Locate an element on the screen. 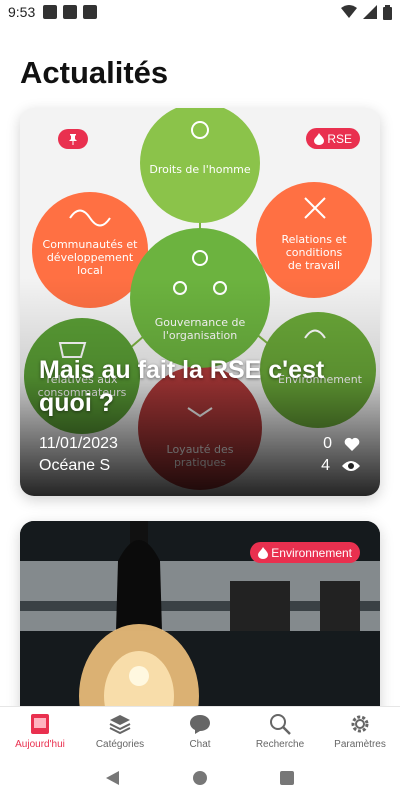 This screenshot has height=800, width=400. view-count: 4 is located at coordinates (325, 465).